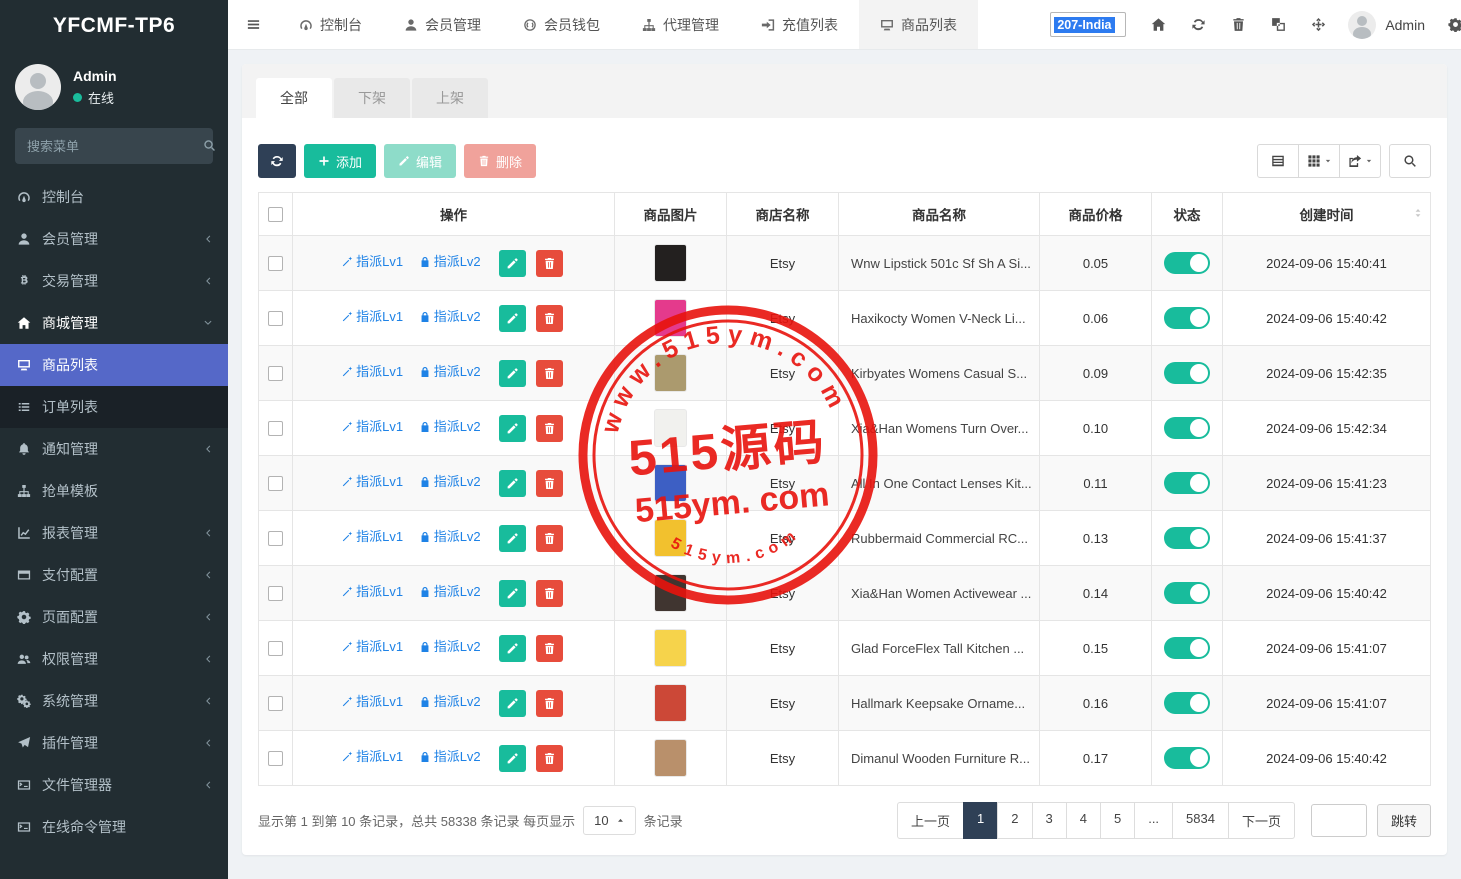 Image resolution: width=1461 pixels, height=879 pixels. I want to click on page-button: 1, so click(981, 820).